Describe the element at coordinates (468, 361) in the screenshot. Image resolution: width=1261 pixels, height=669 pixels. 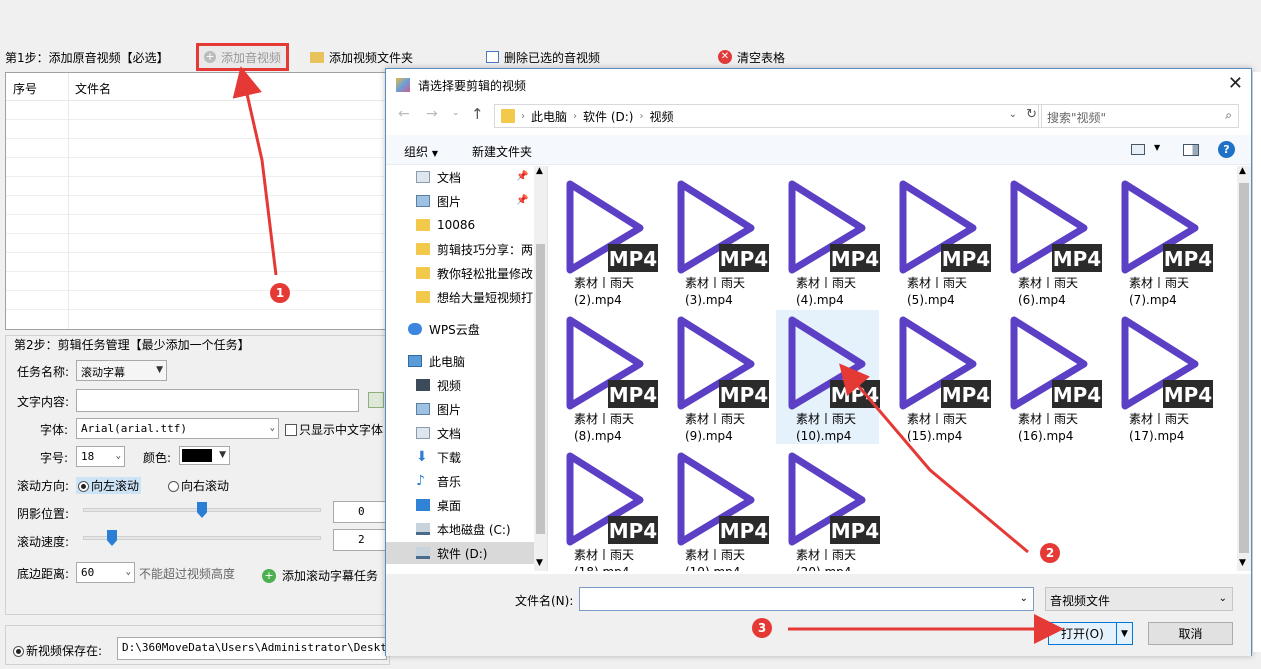
I see `nav-item-this-pc: 此电脑` at that location.